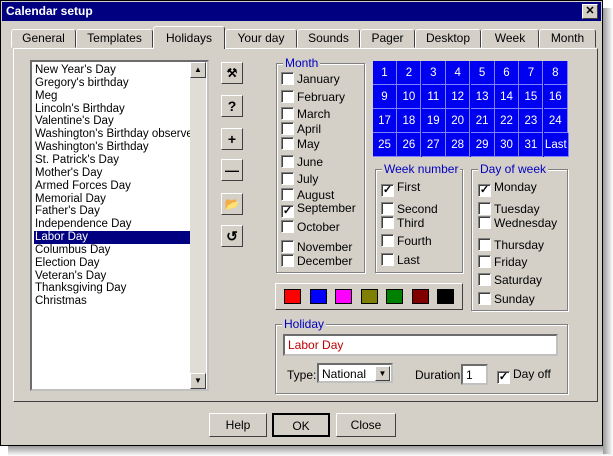  What do you see at coordinates (113, 121) in the screenshot?
I see `list-item: Valentine's Day` at bounding box center [113, 121].